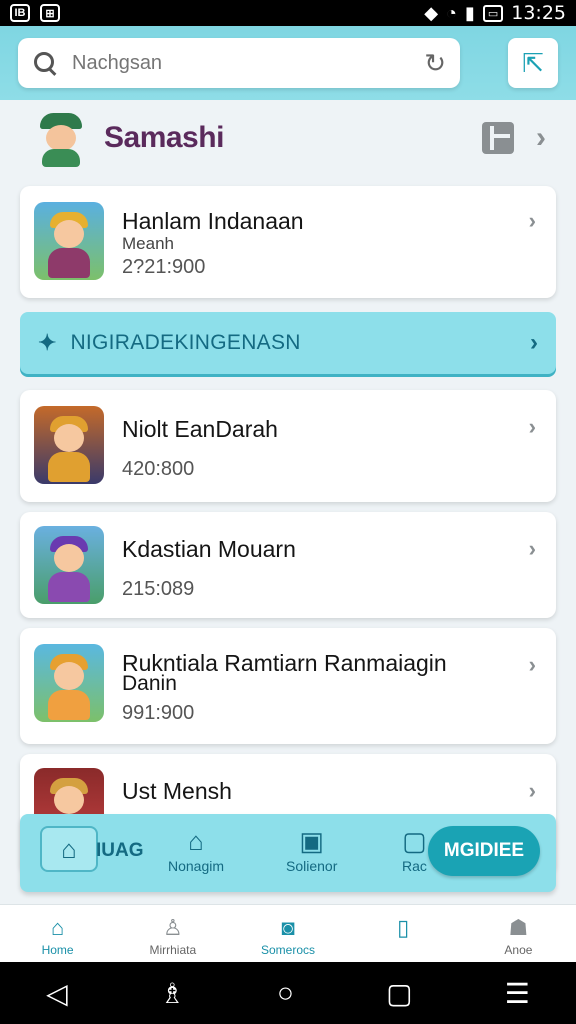 The image size is (576, 1024). What do you see at coordinates (288, 242) in the screenshot?
I see `list-item: Hanlam Indanaan Meanh 2?21:900 ›` at bounding box center [288, 242].